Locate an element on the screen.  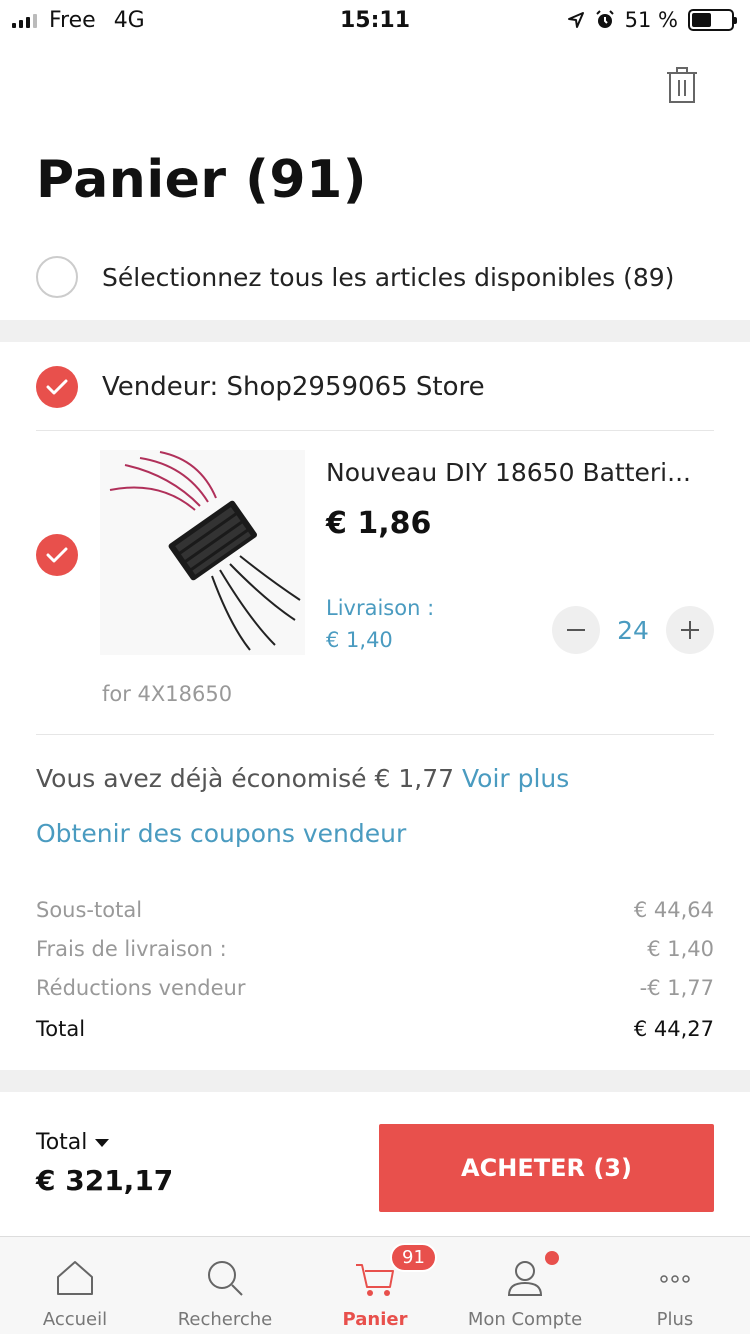
tab-label: Plus is located at coordinates (675, 1319).